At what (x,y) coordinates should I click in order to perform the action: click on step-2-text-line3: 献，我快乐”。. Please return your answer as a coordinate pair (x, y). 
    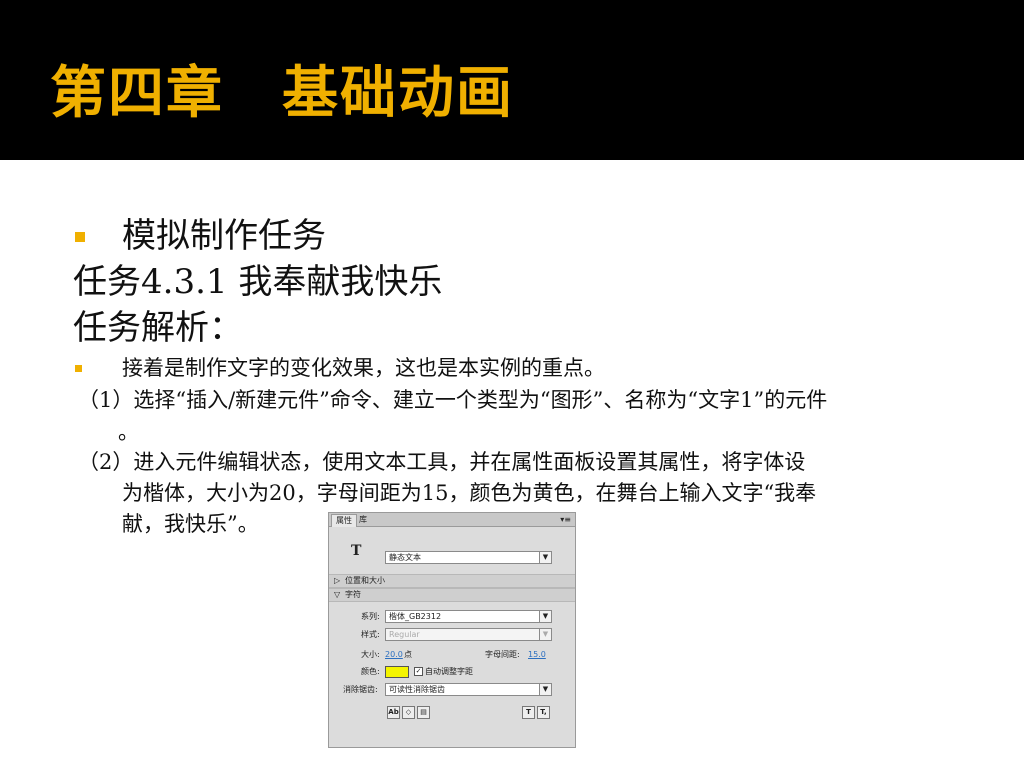
    Looking at the image, I should click on (190, 524).